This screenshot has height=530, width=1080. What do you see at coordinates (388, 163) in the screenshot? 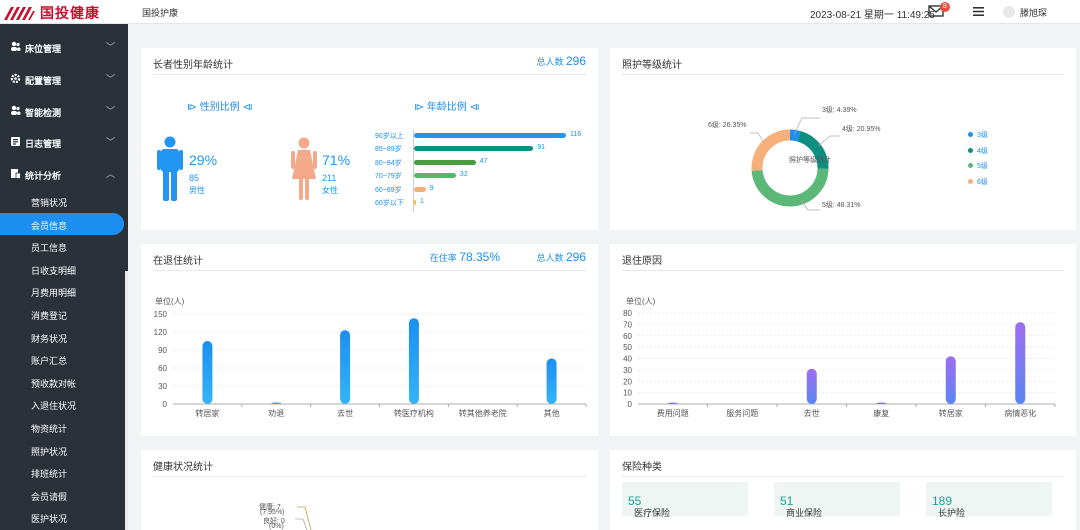
I see `age-label: 80~84岁` at bounding box center [388, 163].